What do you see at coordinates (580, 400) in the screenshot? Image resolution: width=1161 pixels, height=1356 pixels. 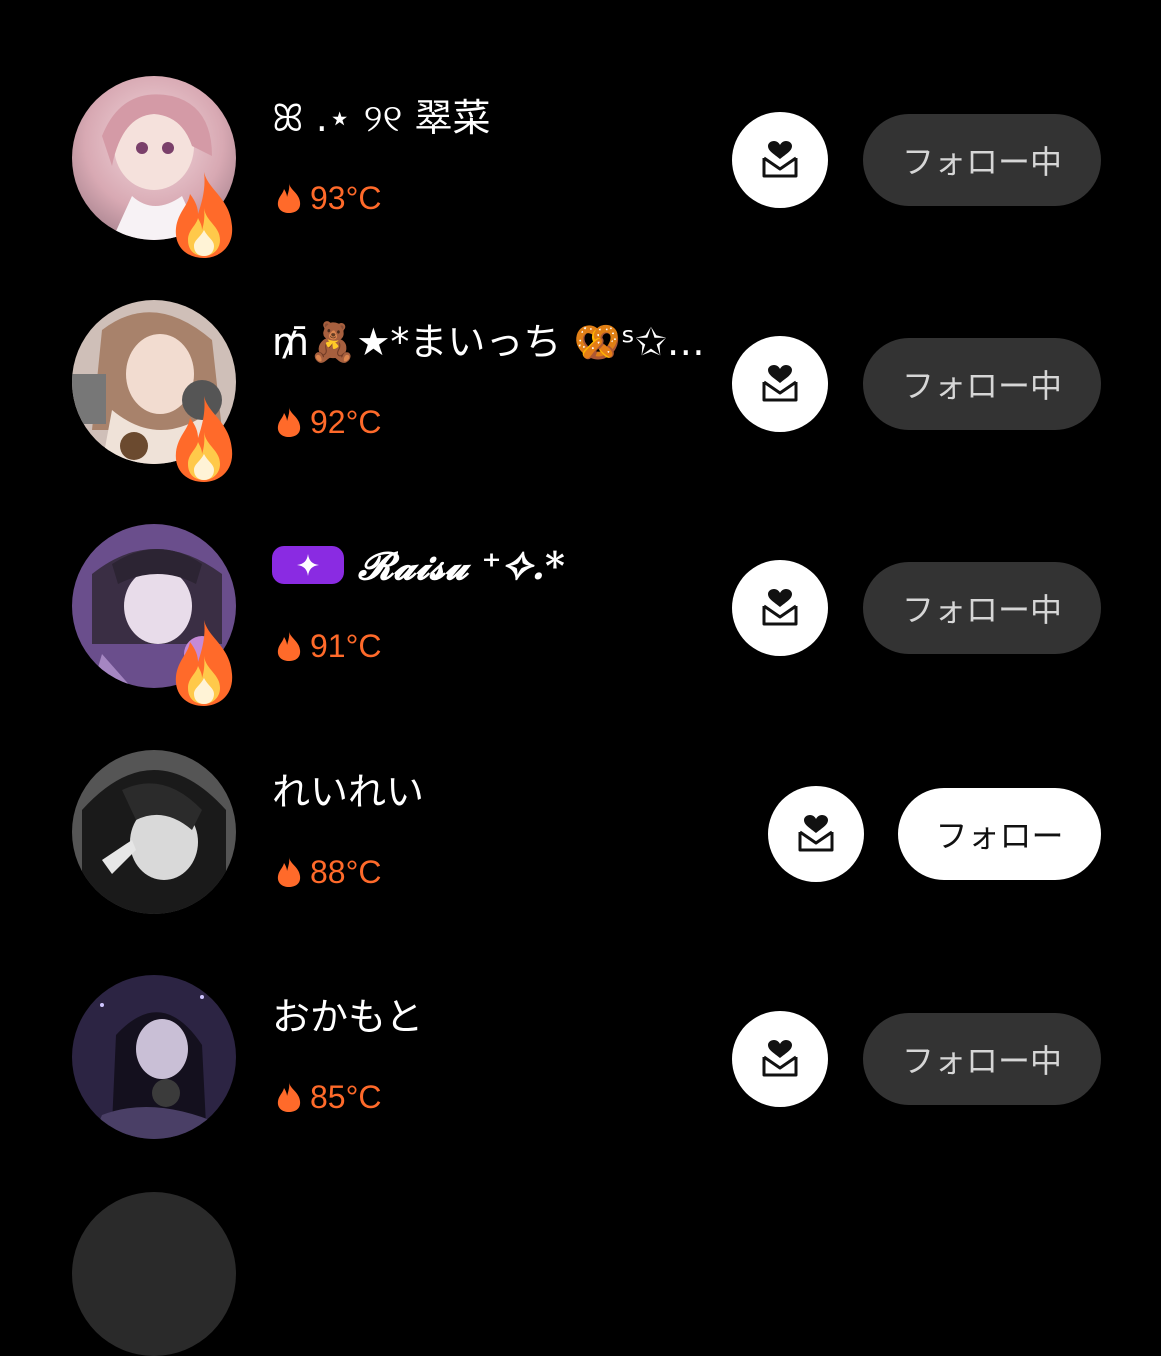 I see `list-item: ₥̄🧸★*まいっち 🥨ˢ✩… 92°C フォロー中` at bounding box center [580, 400].